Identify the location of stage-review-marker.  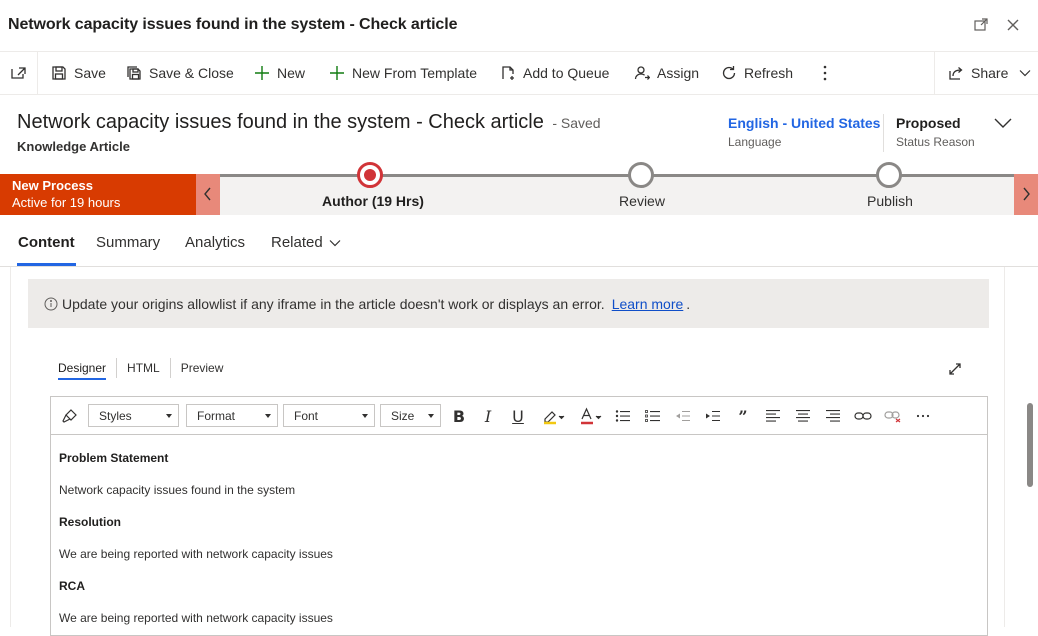
(641, 175).